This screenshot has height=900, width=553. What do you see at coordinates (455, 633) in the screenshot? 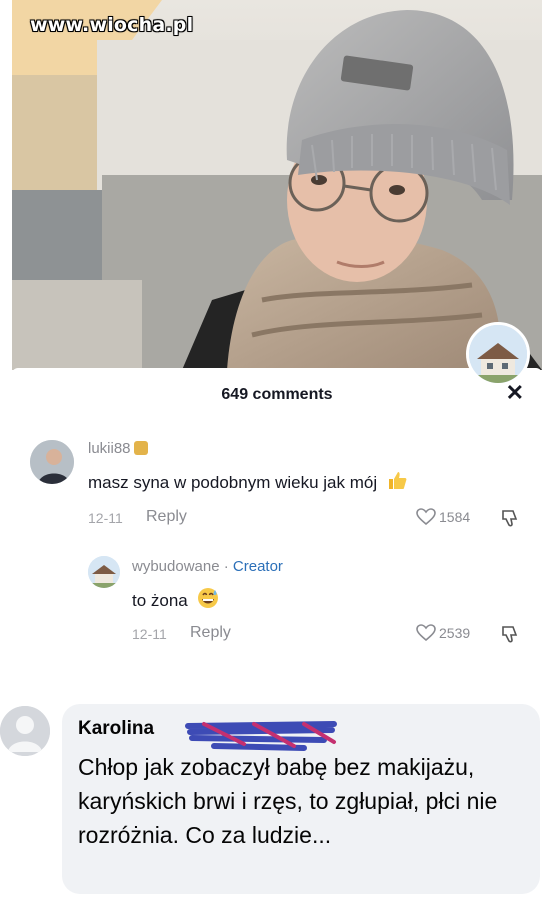
I see `reply-like-count: 2539` at bounding box center [455, 633].